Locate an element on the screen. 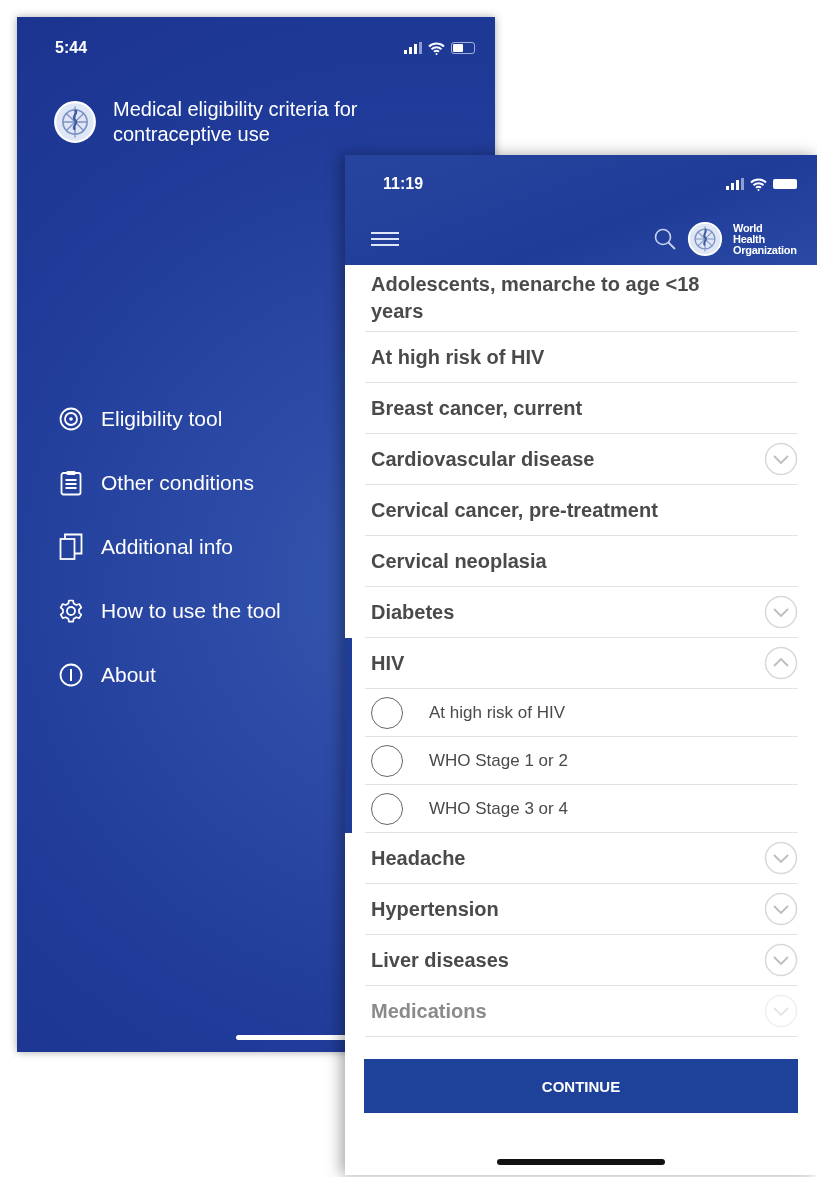 The width and height of the screenshot is (817, 1177). menu-item: How to use the tool is located at coordinates (191, 611).